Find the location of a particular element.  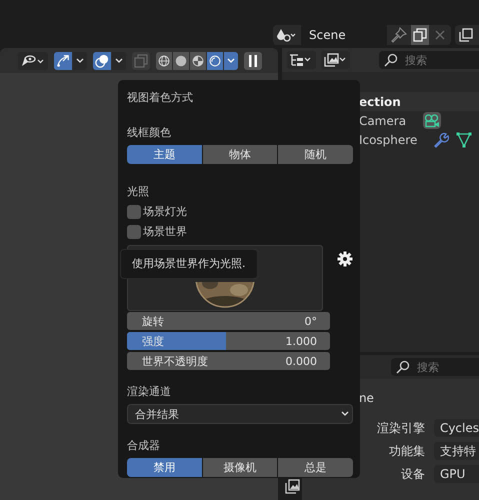

eye-cursor-icon is located at coordinates (33, 61).